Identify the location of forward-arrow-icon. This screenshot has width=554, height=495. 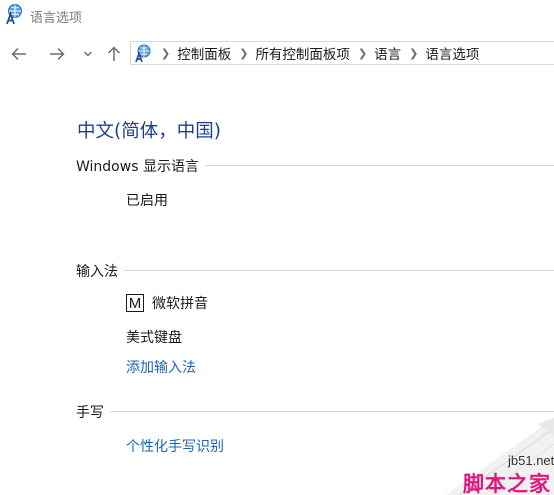
(57, 54).